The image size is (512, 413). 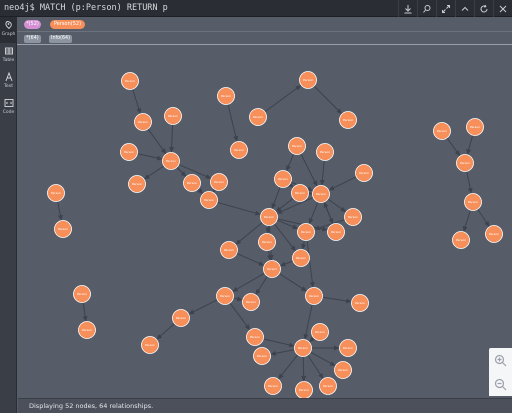 What do you see at coordinates (502, 8) in the screenshot?
I see `close-button` at bounding box center [502, 8].